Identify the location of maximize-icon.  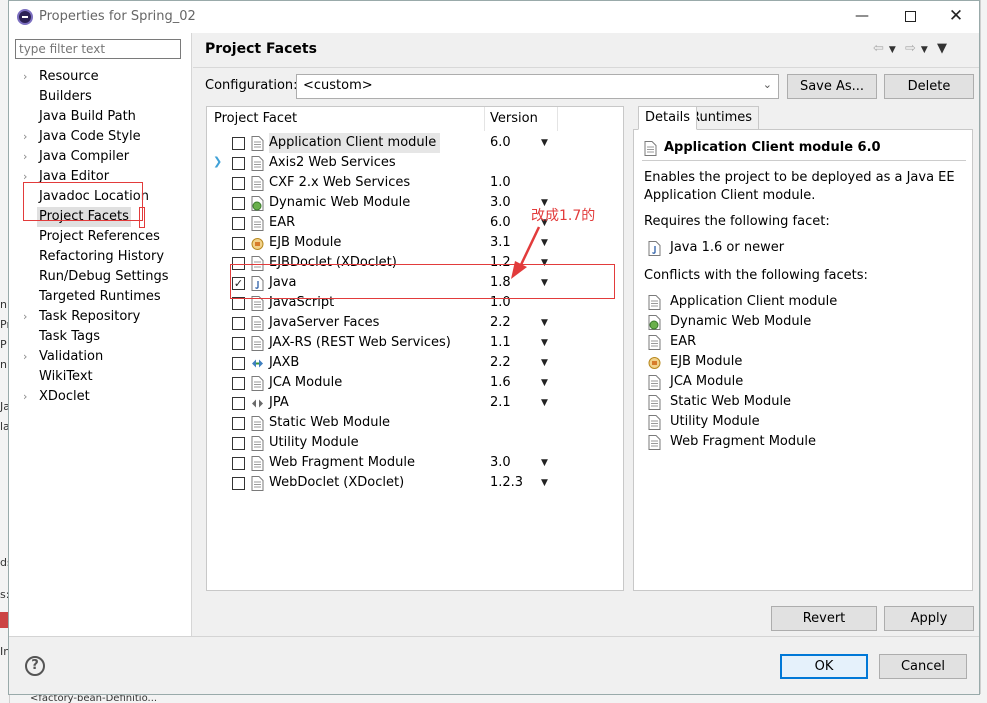
(910, 16).